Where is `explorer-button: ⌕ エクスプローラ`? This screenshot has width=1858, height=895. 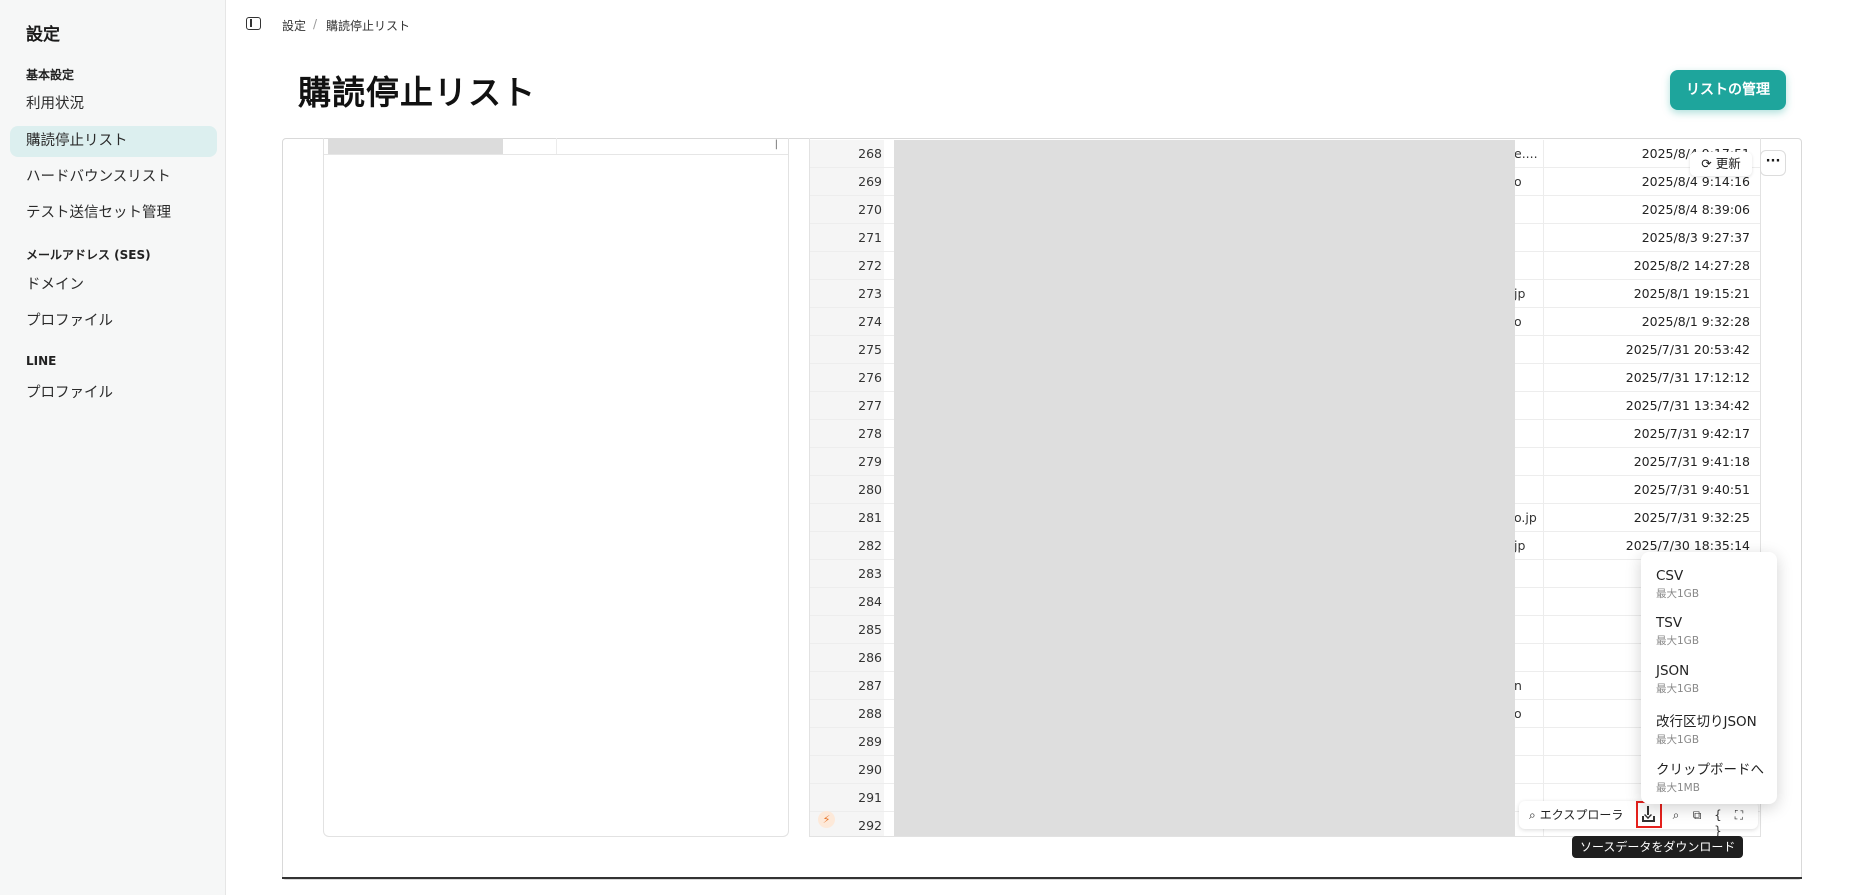 explorer-button: ⌕ エクスプローラ is located at coordinates (1576, 815).